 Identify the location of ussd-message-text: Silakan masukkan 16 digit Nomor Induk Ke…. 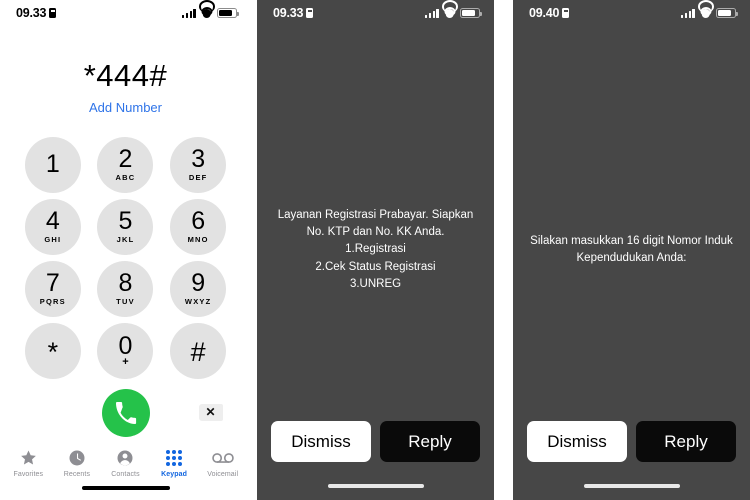
(631, 249).